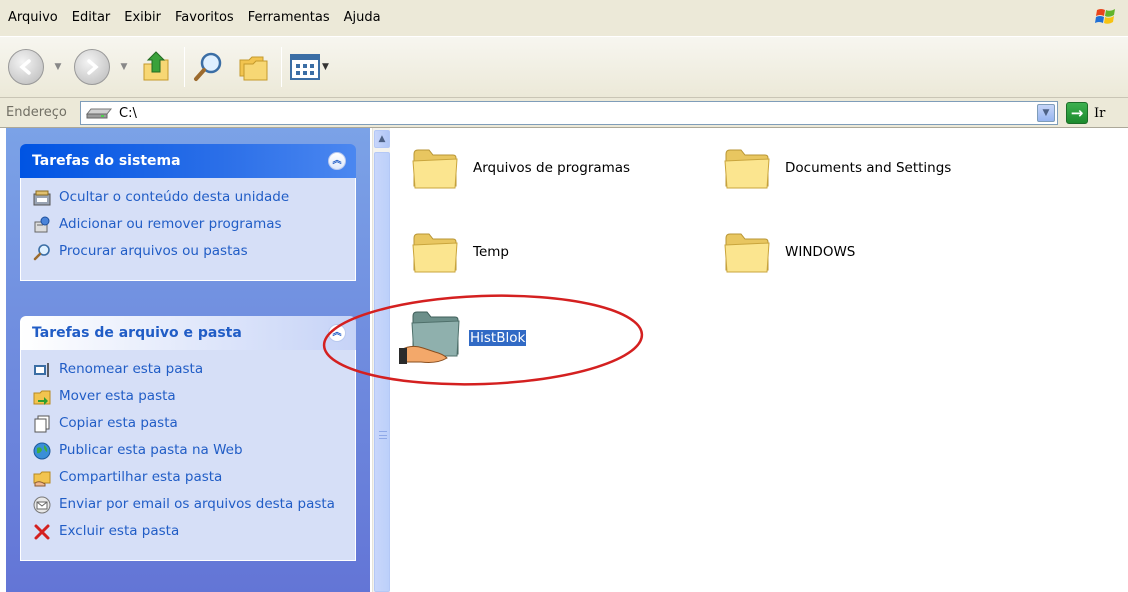 The height and width of the screenshot is (592, 1128). Describe the element at coordinates (189, 424) in the screenshot. I see `task-copy-folder: Copiar esta pasta` at that location.